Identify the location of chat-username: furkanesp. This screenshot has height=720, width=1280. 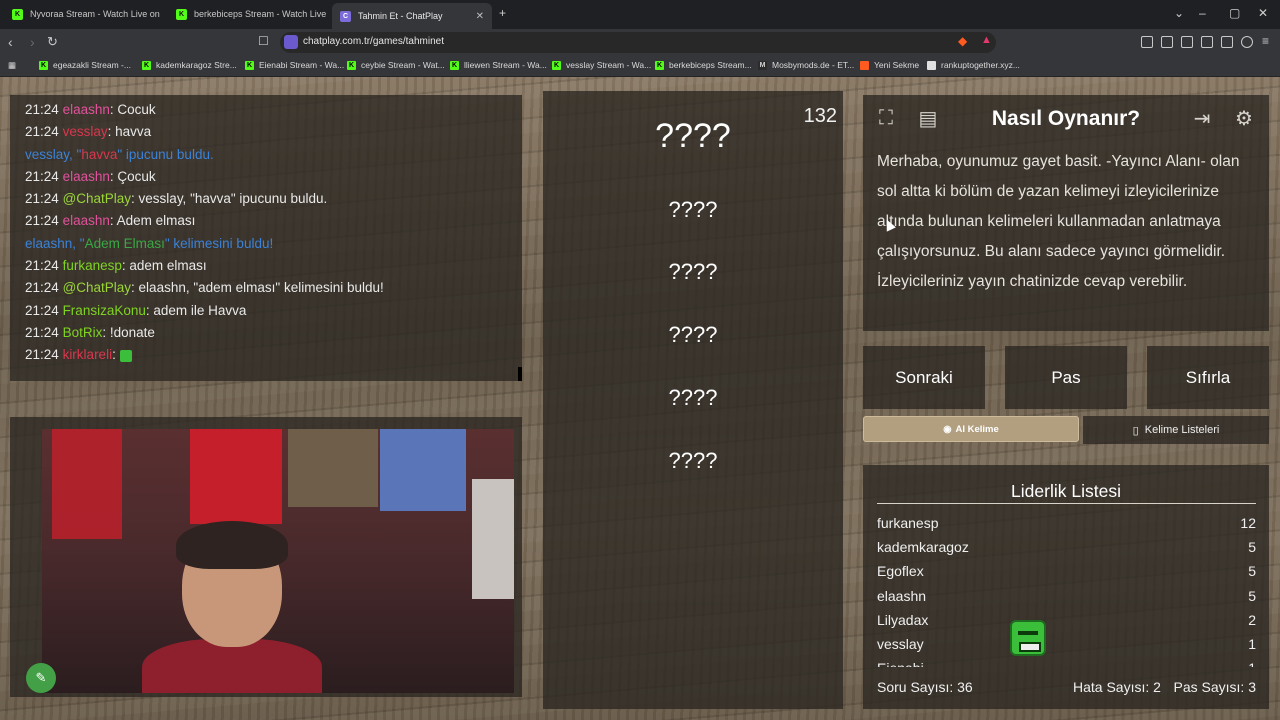
(92, 265).